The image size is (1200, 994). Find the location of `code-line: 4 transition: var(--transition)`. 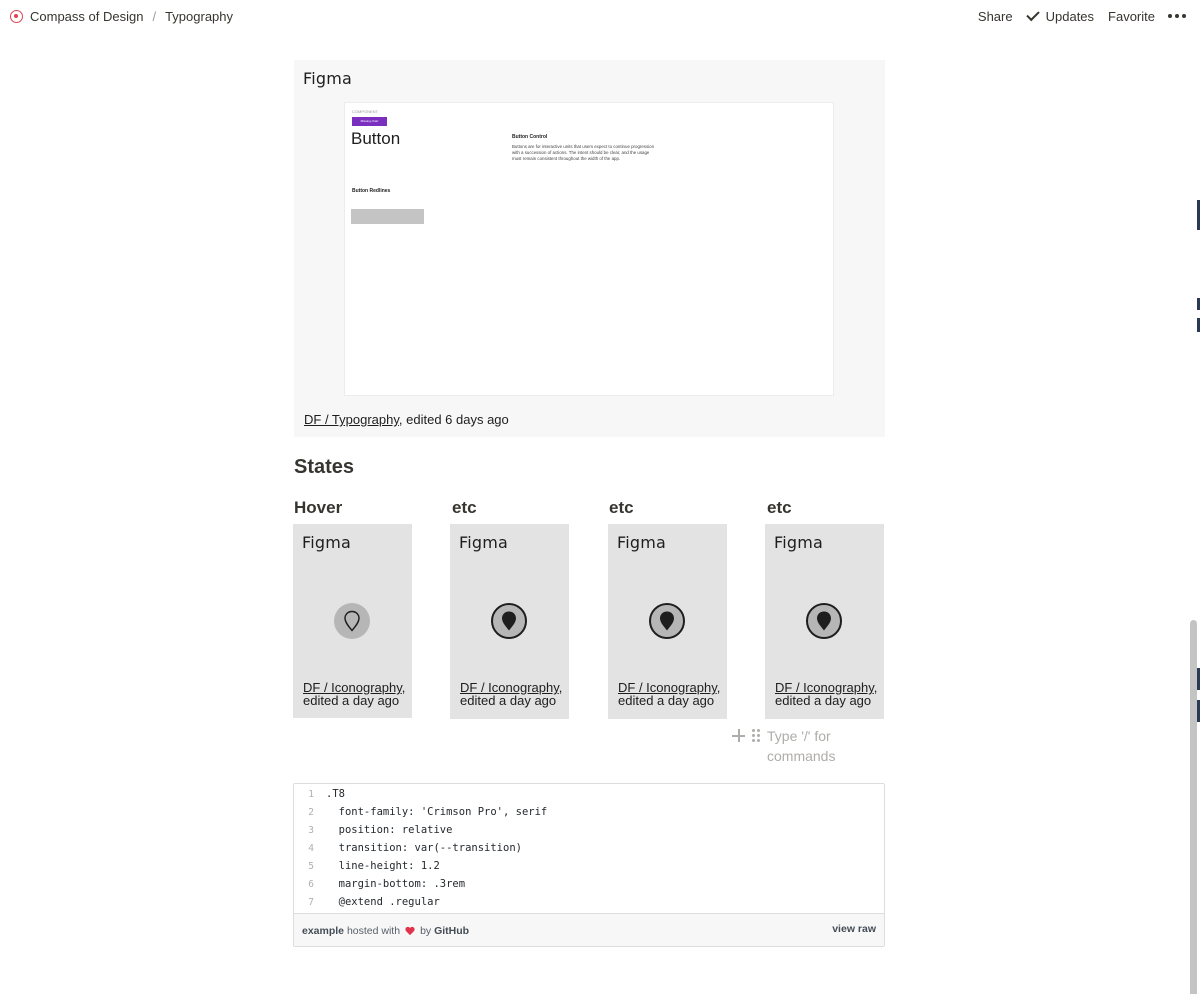

code-line: 4 transition: var(--transition) is located at coordinates (408, 848).